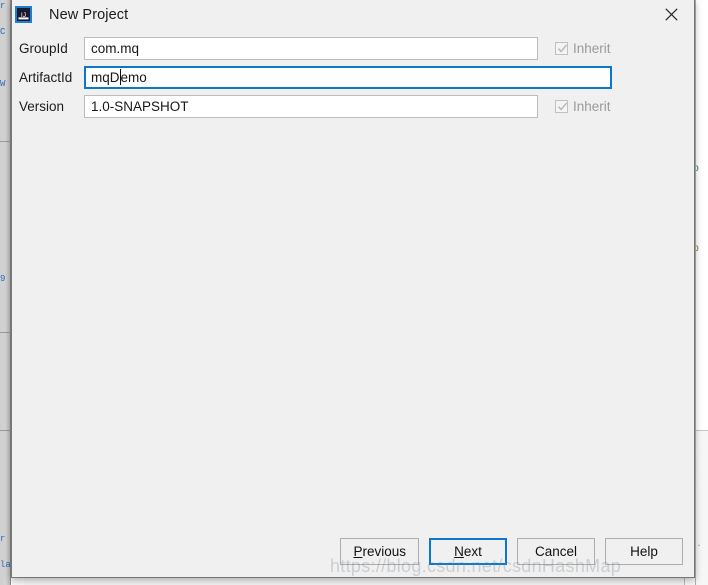 This screenshot has height=585, width=708. What do you see at coordinates (561, 106) in the screenshot?
I see `version-inherit-checkbox` at bounding box center [561, 106].